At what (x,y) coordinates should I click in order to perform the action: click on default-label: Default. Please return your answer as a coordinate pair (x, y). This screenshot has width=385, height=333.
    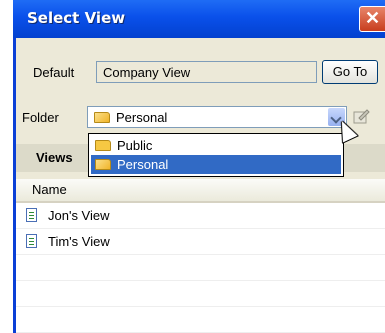
    Looking at the image, I should click on (54, 72).